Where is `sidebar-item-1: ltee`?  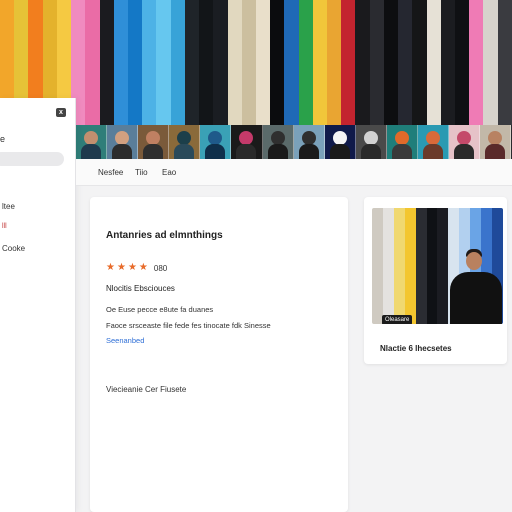 sidebar-item-1: ltee is located at coordinates (8, 206).